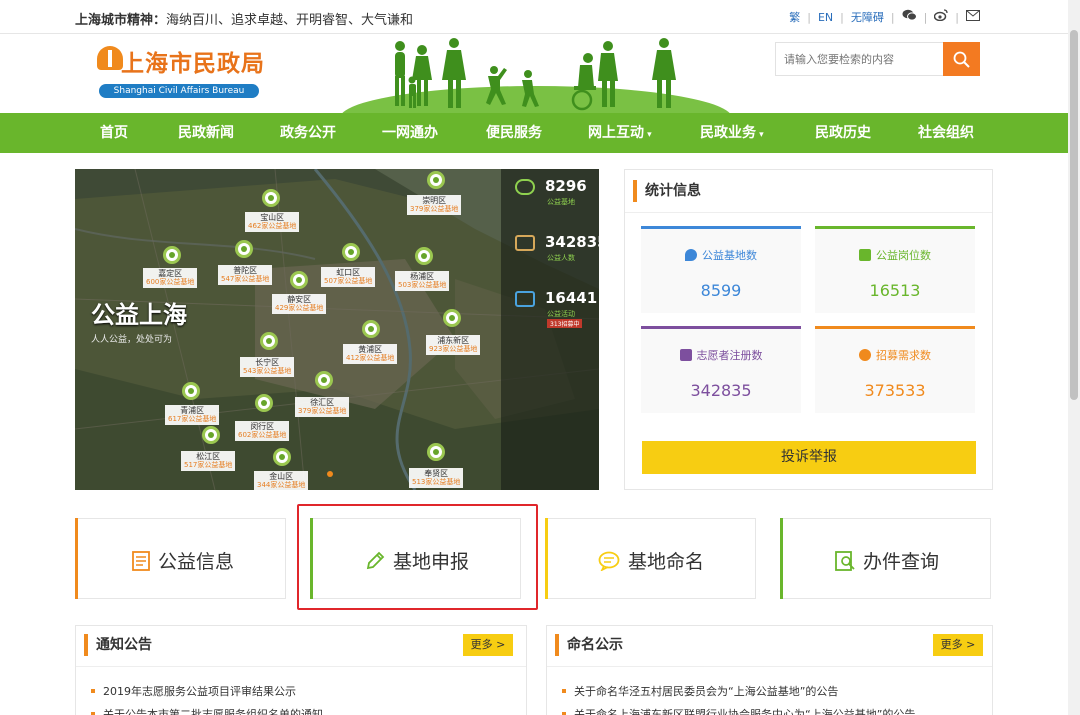 The image size is (1080, 715). I want to click on naming-more-button: 更多 >, so click(958, 645).